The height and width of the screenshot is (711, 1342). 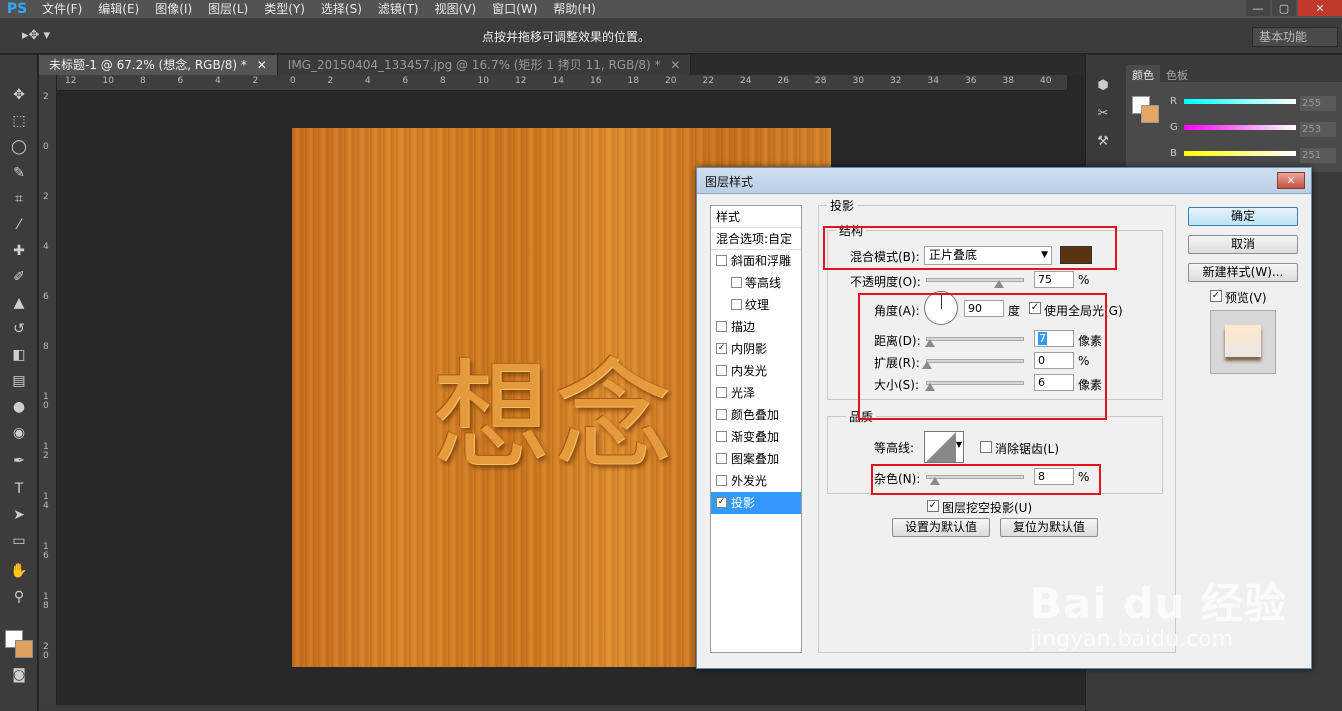 What do you see at coordinates (975, 283) in the screenshot?
I see `opacity-slider` at bounding box center [975, 283].